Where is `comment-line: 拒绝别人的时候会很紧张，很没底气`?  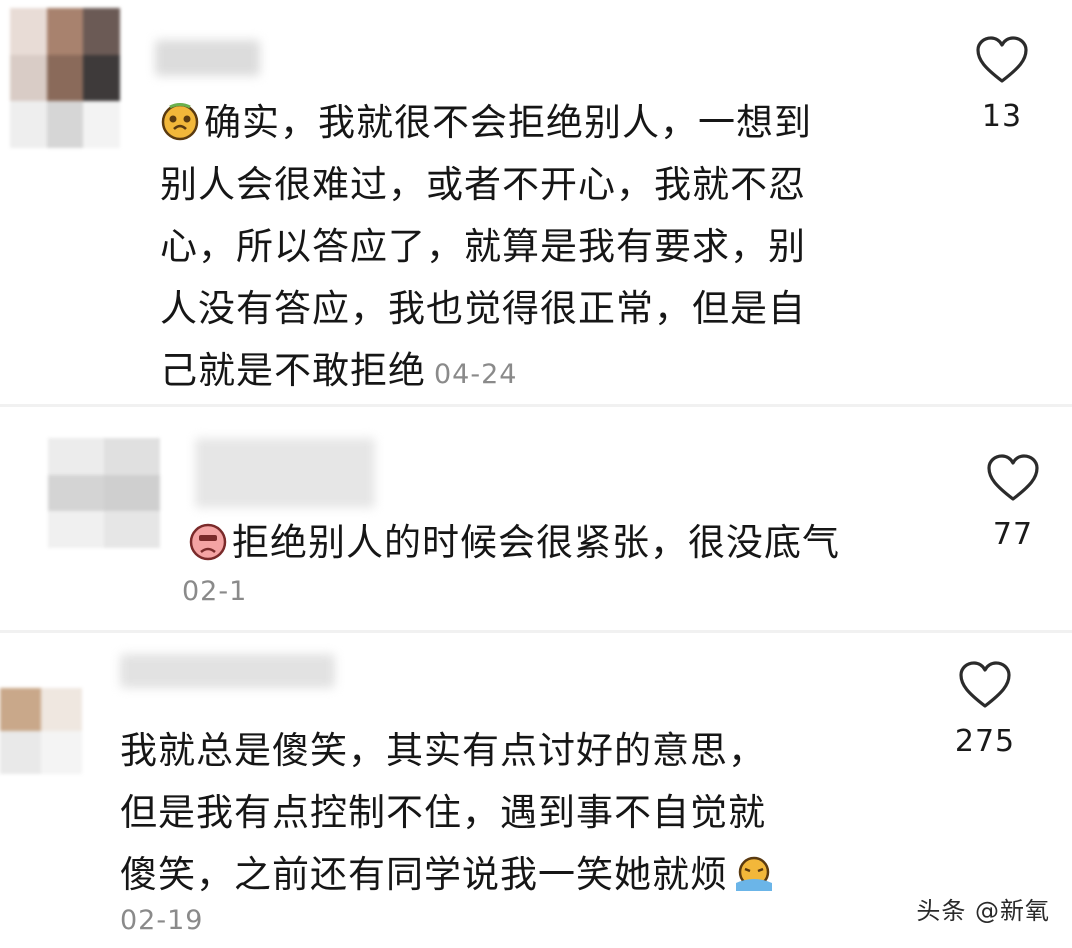 comment-line: 拒绝别人的时候会很紧张，很没底气 is located at coordinates (536, 542).